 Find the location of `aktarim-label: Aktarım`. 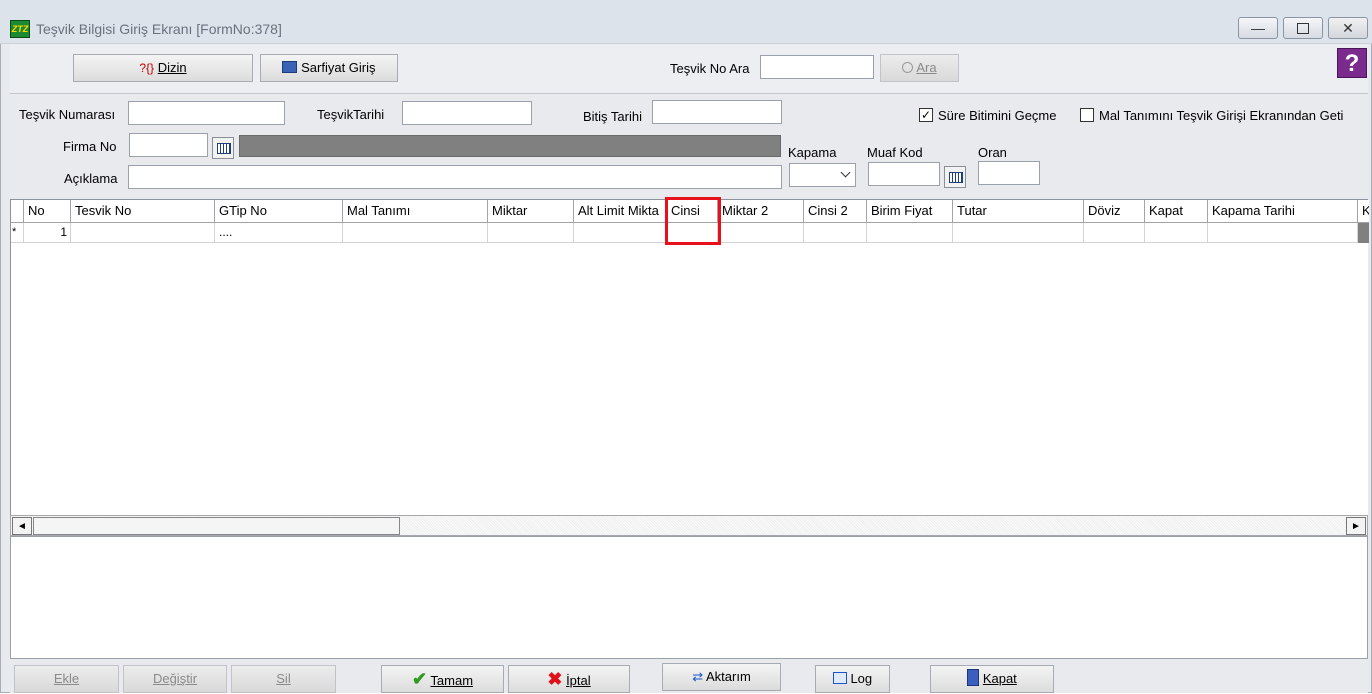

aktarim-label: Aktarım is located at coordinates (728, 676).